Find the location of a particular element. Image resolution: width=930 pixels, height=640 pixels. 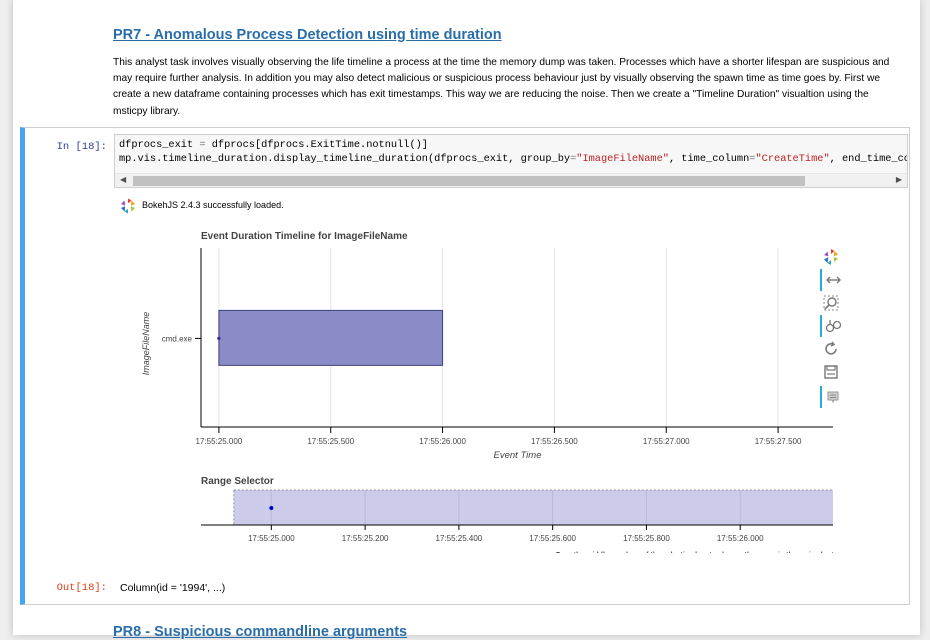

range-point is located at coordinates (271, 508).